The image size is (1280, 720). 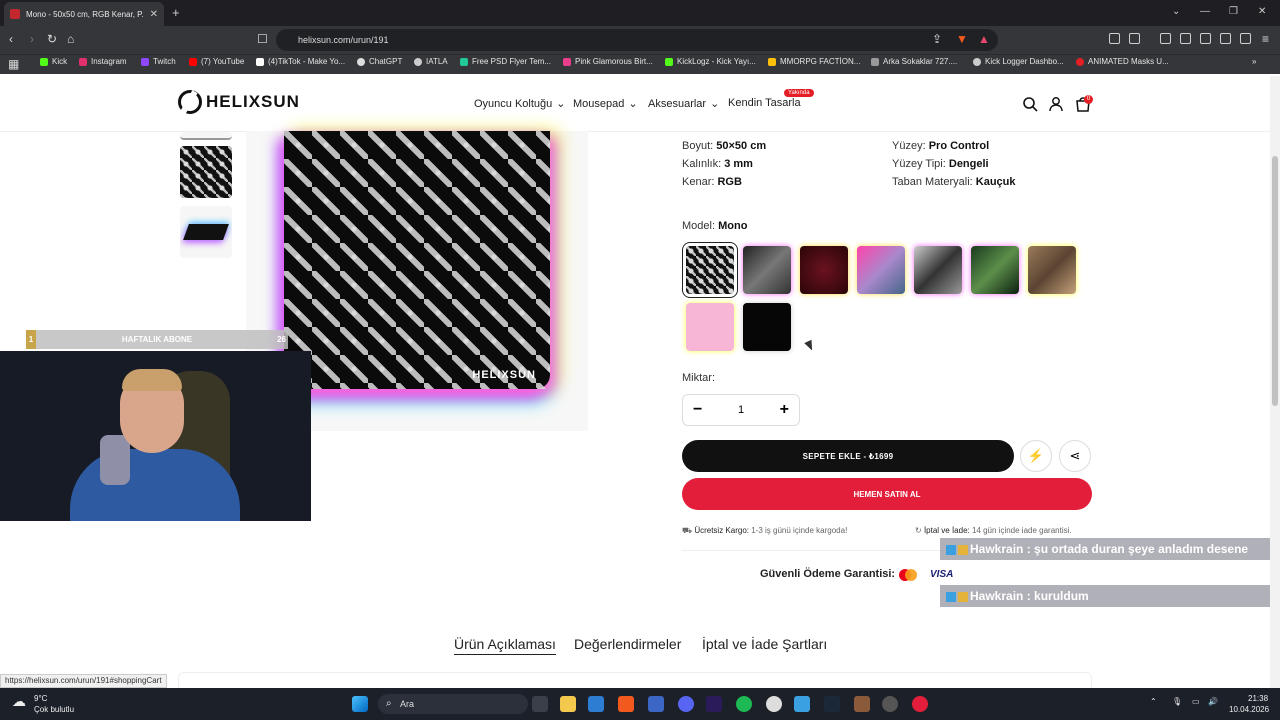 I want to click on share-product-icon: ⋖, so click(x=1075, y=456).